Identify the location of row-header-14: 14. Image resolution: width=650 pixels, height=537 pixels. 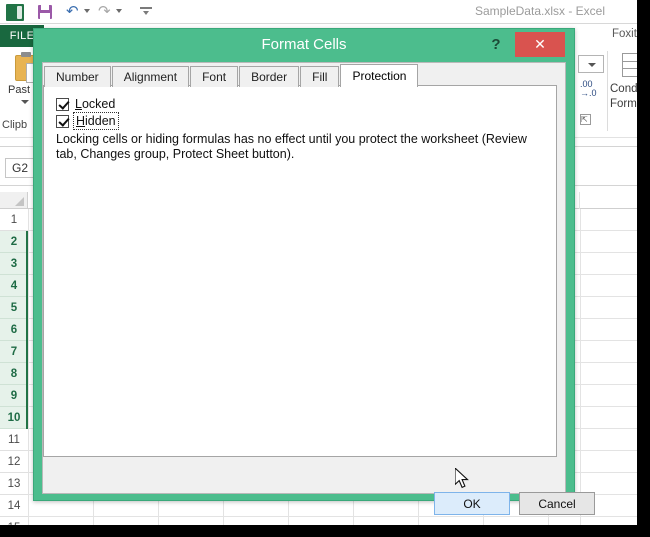
(14, 506).